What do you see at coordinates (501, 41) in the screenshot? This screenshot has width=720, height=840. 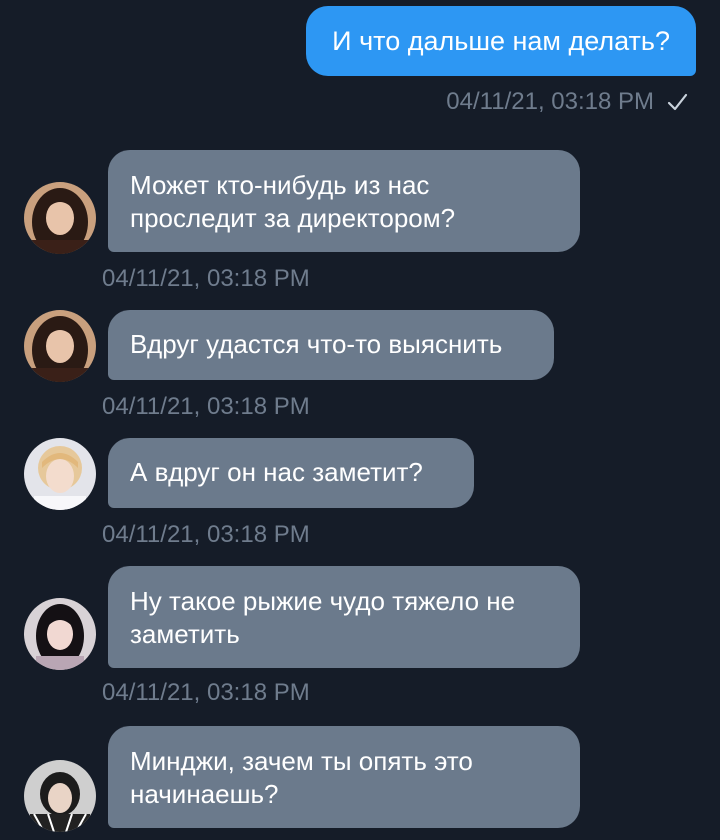 I see `outgoing-message-bubble: И что дальше нам делать?` at bounding box center [501, 41].